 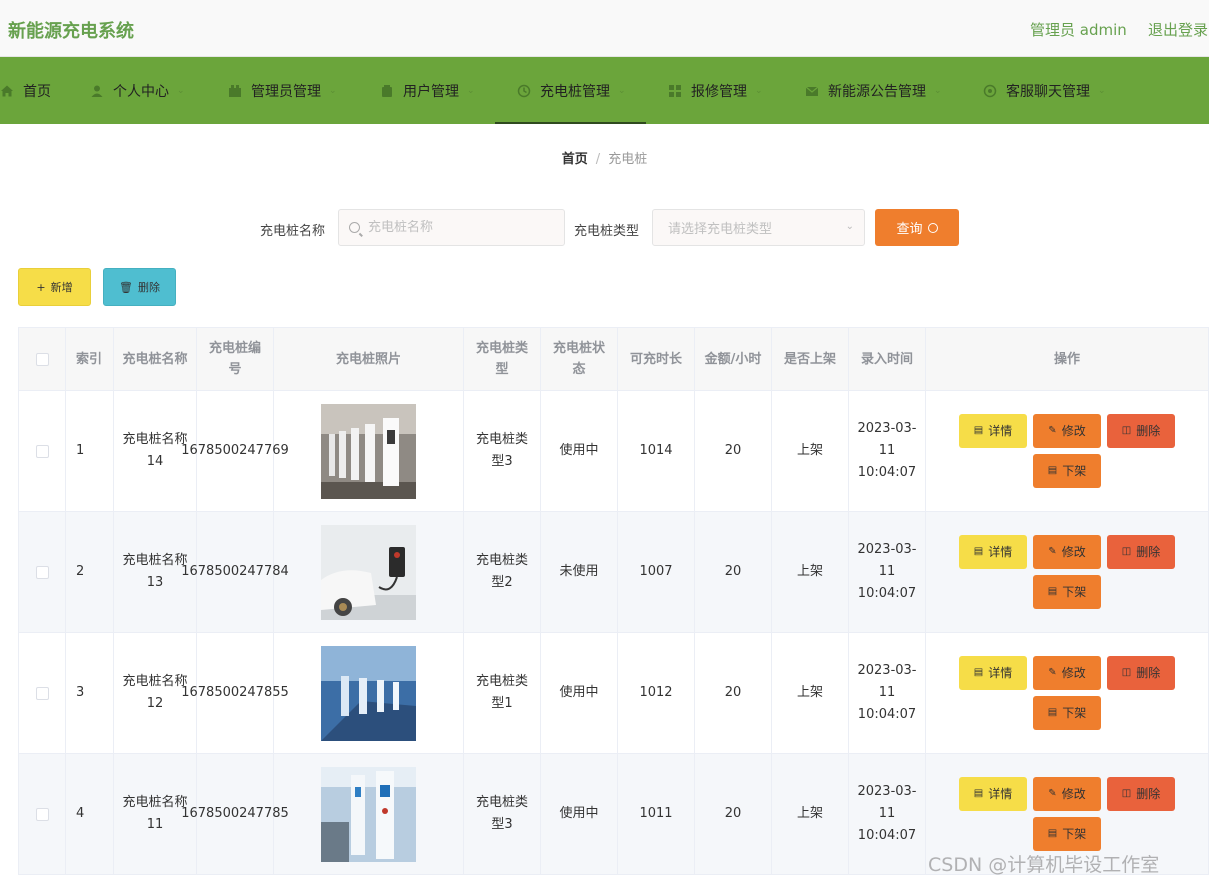 I want to click on nav-item-profile: 个人中心 ⌄, so click(x=137, y=90).